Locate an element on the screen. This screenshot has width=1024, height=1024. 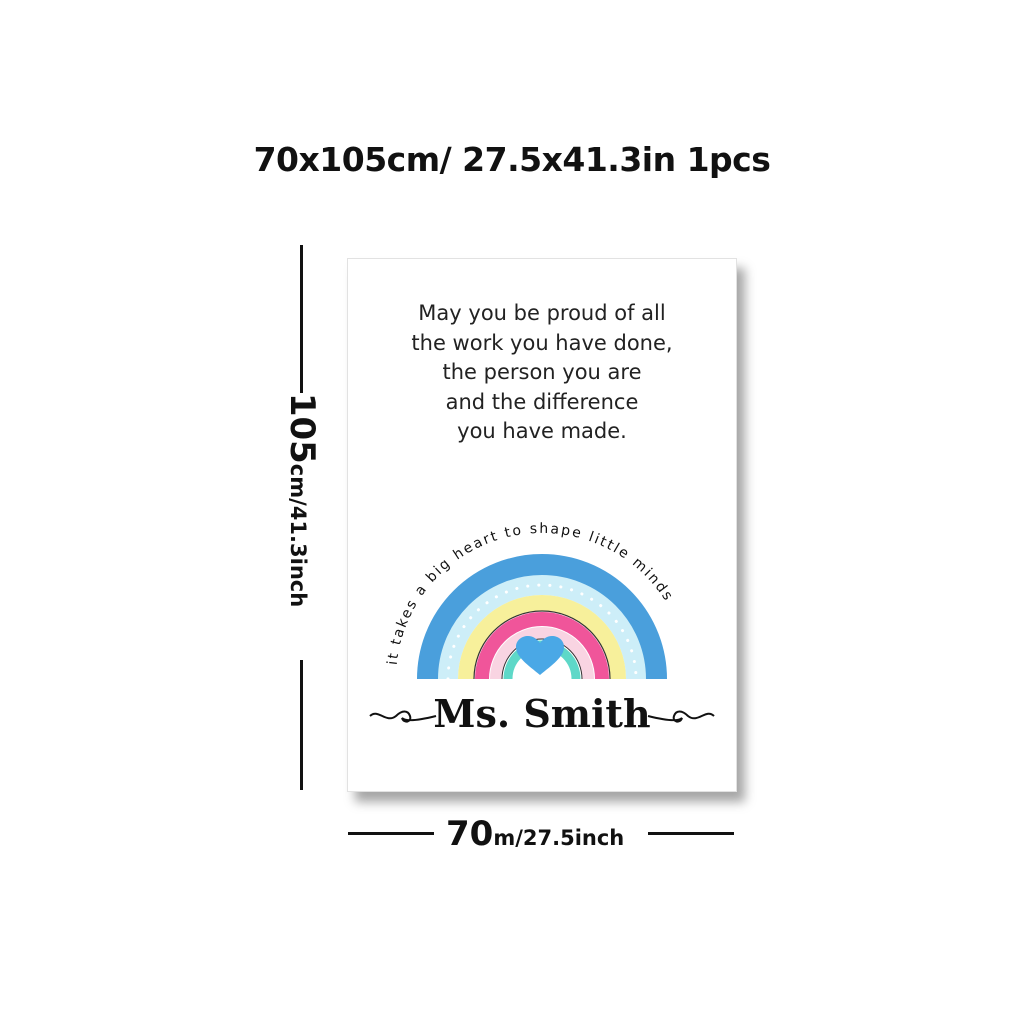
width-line-left is located at coordinates (391, 833).